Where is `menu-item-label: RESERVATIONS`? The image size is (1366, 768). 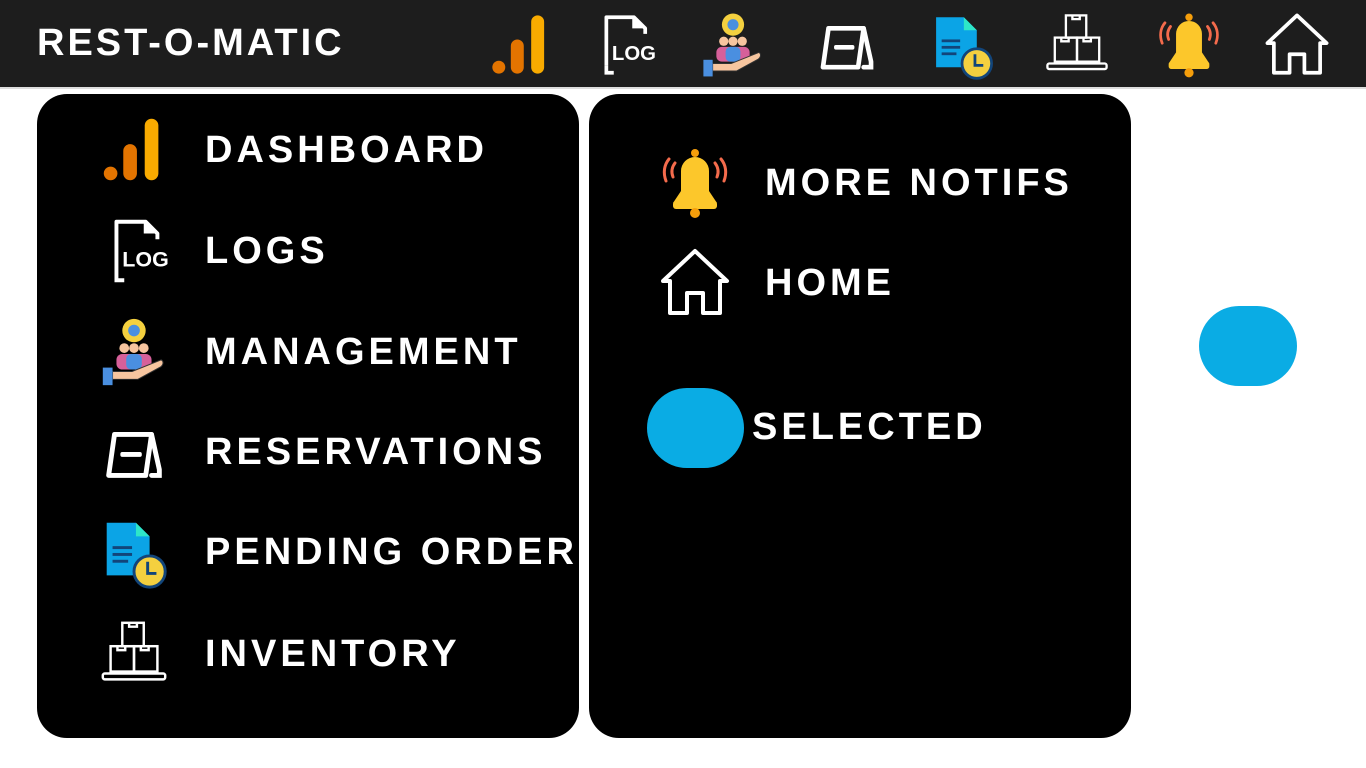
menu-item-label: RESERVATIONS is located at coordinates (376, 451).